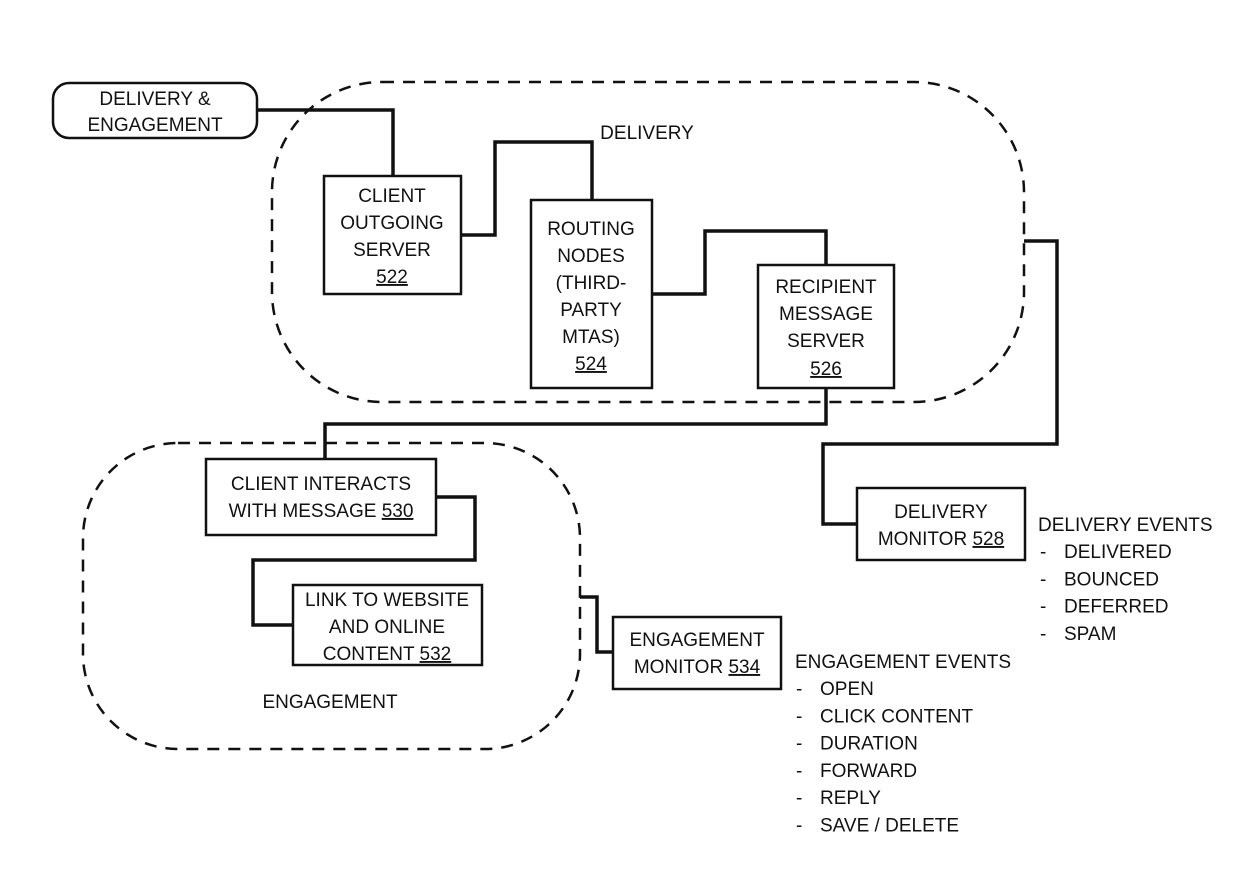  I want to click on node-client-outgoing-server: CLIENT OUTGOING SERVER 522, so click(392, 235).